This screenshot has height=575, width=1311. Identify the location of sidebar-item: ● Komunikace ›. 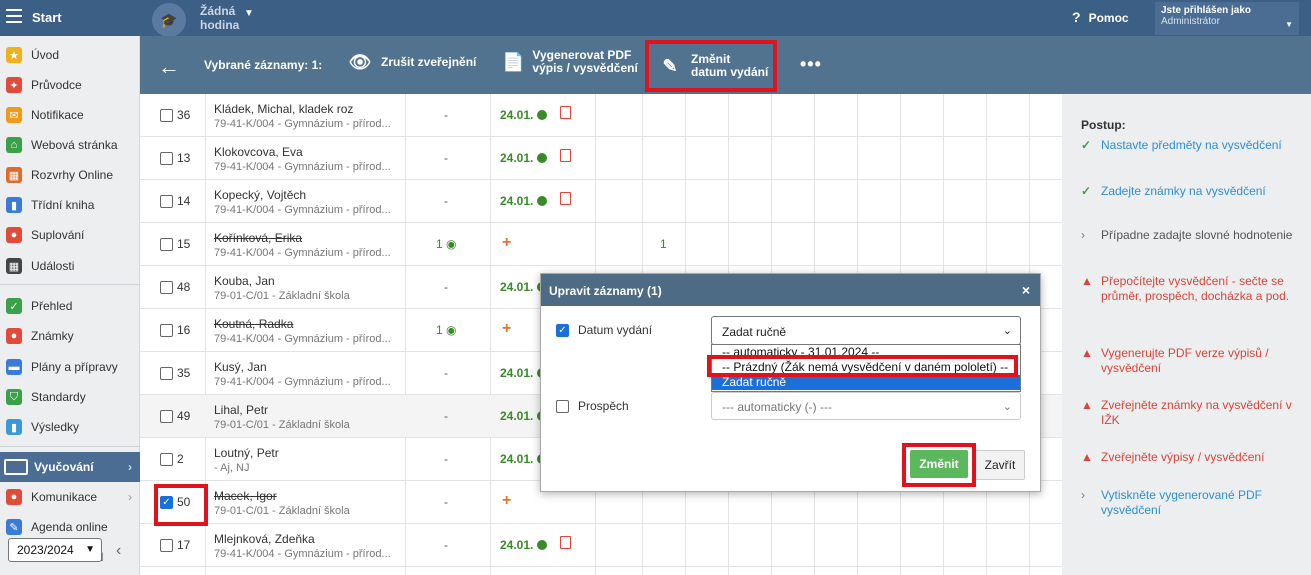
(70, 497).